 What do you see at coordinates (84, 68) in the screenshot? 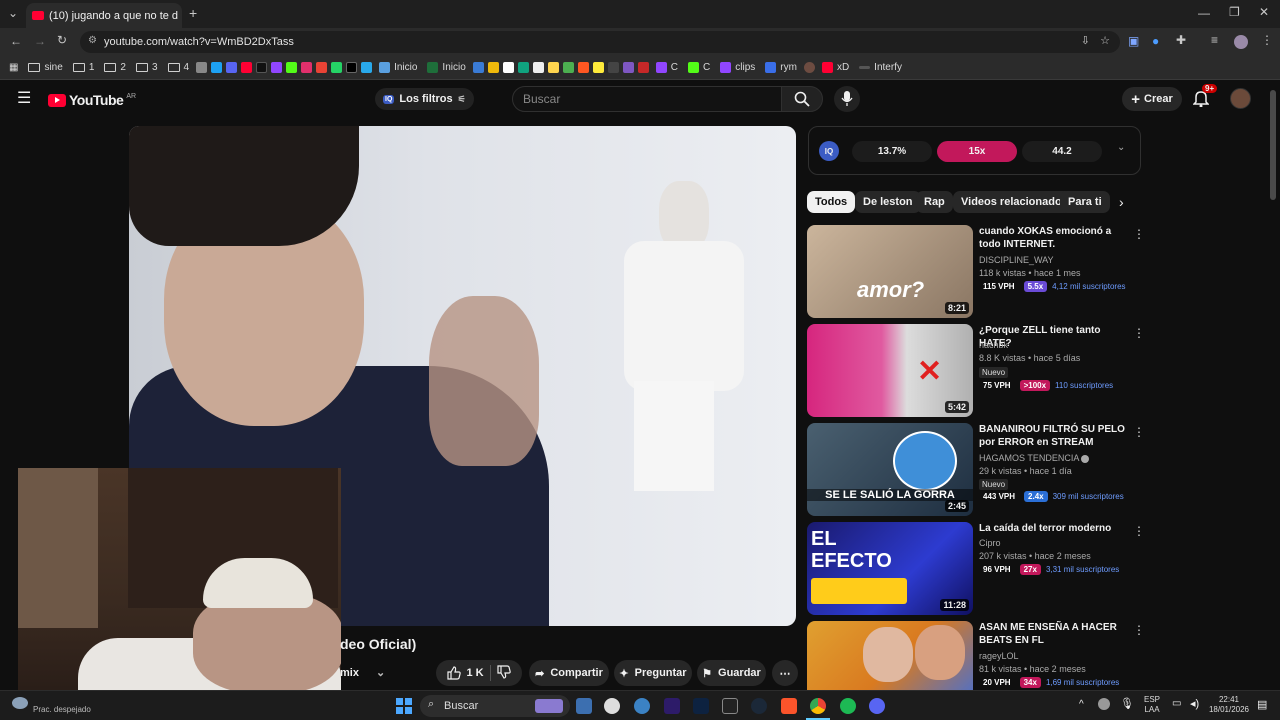
I see `bookmark-folder: 1` at bounding box center [84, 68].